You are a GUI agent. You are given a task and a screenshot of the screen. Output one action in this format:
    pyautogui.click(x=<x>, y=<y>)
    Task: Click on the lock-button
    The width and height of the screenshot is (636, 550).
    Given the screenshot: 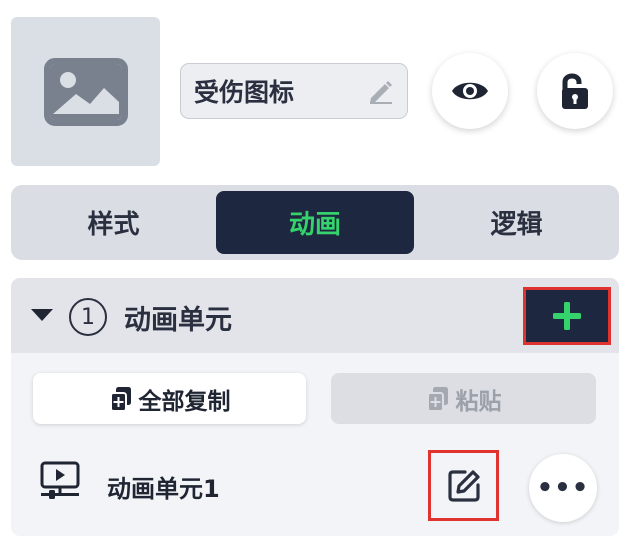 What is the action you would take?
    pyautogui.click(x=575, y=91)
    